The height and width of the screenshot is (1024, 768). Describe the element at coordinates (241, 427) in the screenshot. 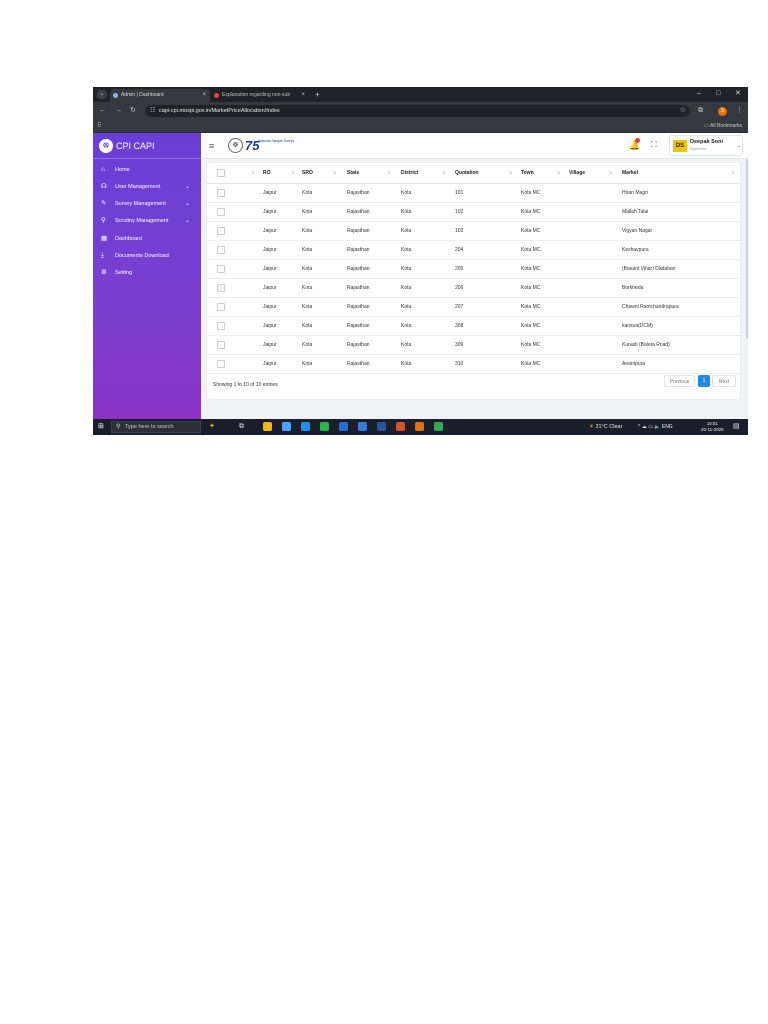

I see `task-view-icon: ⧉` at that location.